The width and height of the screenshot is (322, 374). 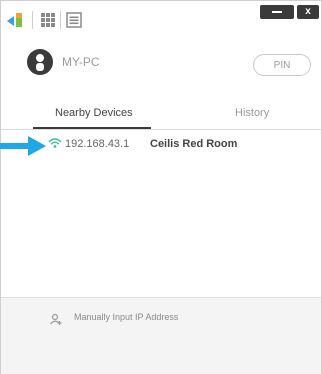 What do you see at coordinates (94, 113) in the screenshot?
I see `tab-nearby-devices: Nearby Devices` at bounding box center [94, 113].